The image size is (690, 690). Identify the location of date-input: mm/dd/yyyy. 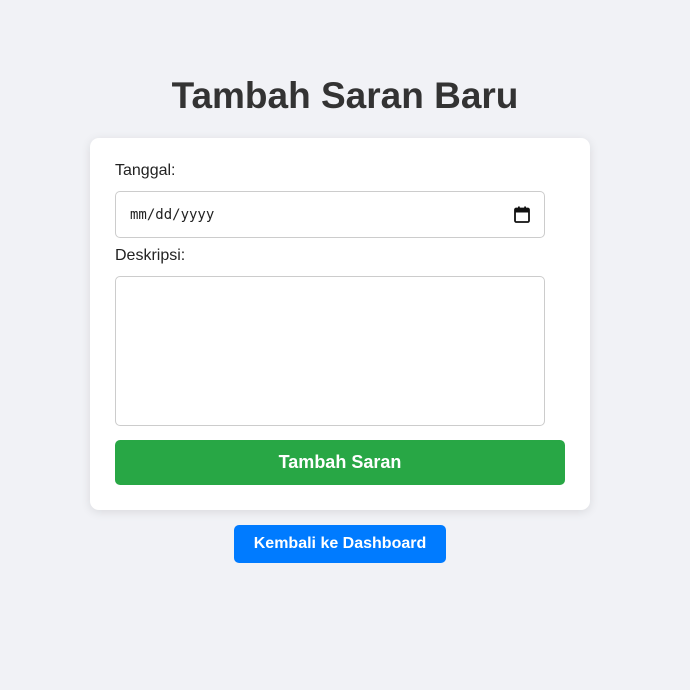
(330, 214).